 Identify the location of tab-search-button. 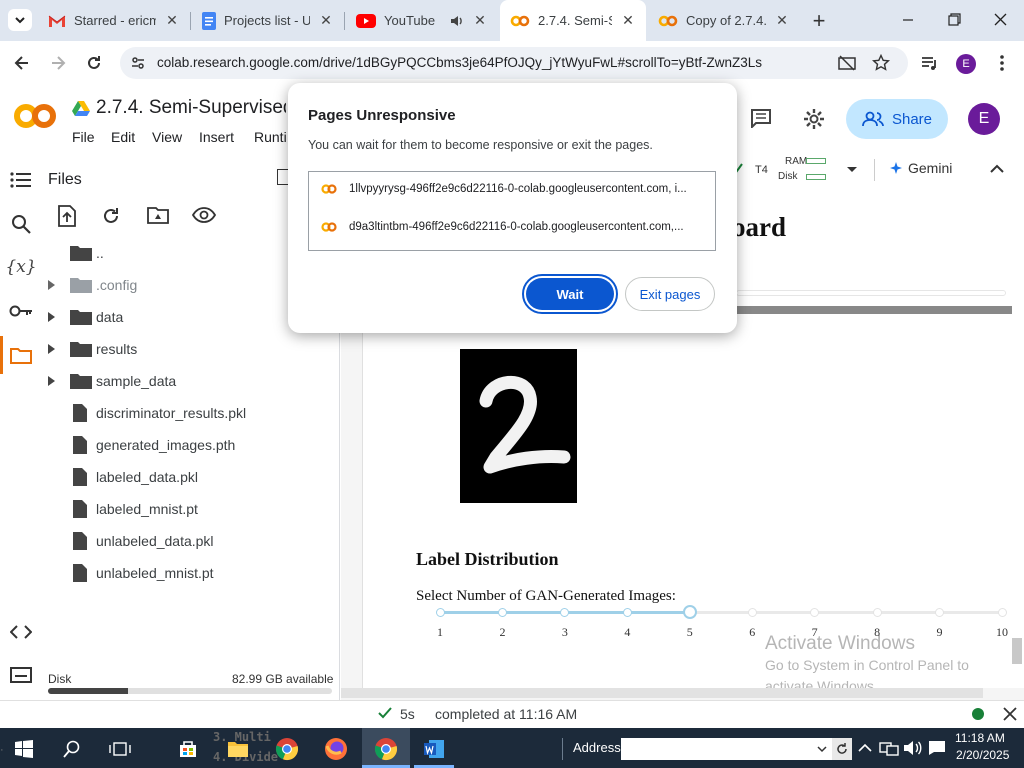
(20, 20).